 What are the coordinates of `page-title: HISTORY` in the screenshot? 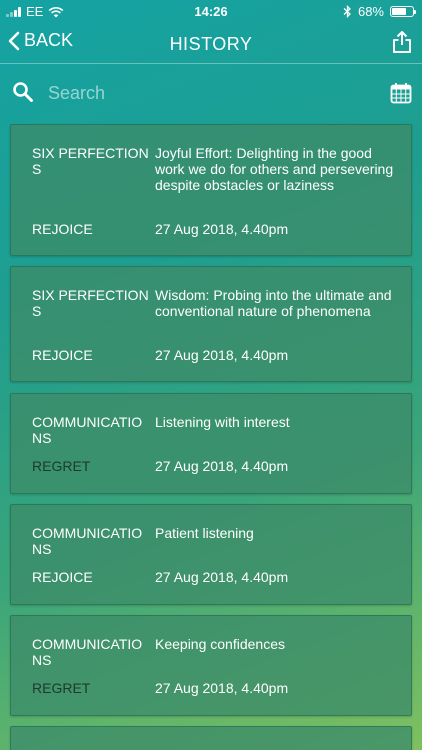 It's located at (211, 44).